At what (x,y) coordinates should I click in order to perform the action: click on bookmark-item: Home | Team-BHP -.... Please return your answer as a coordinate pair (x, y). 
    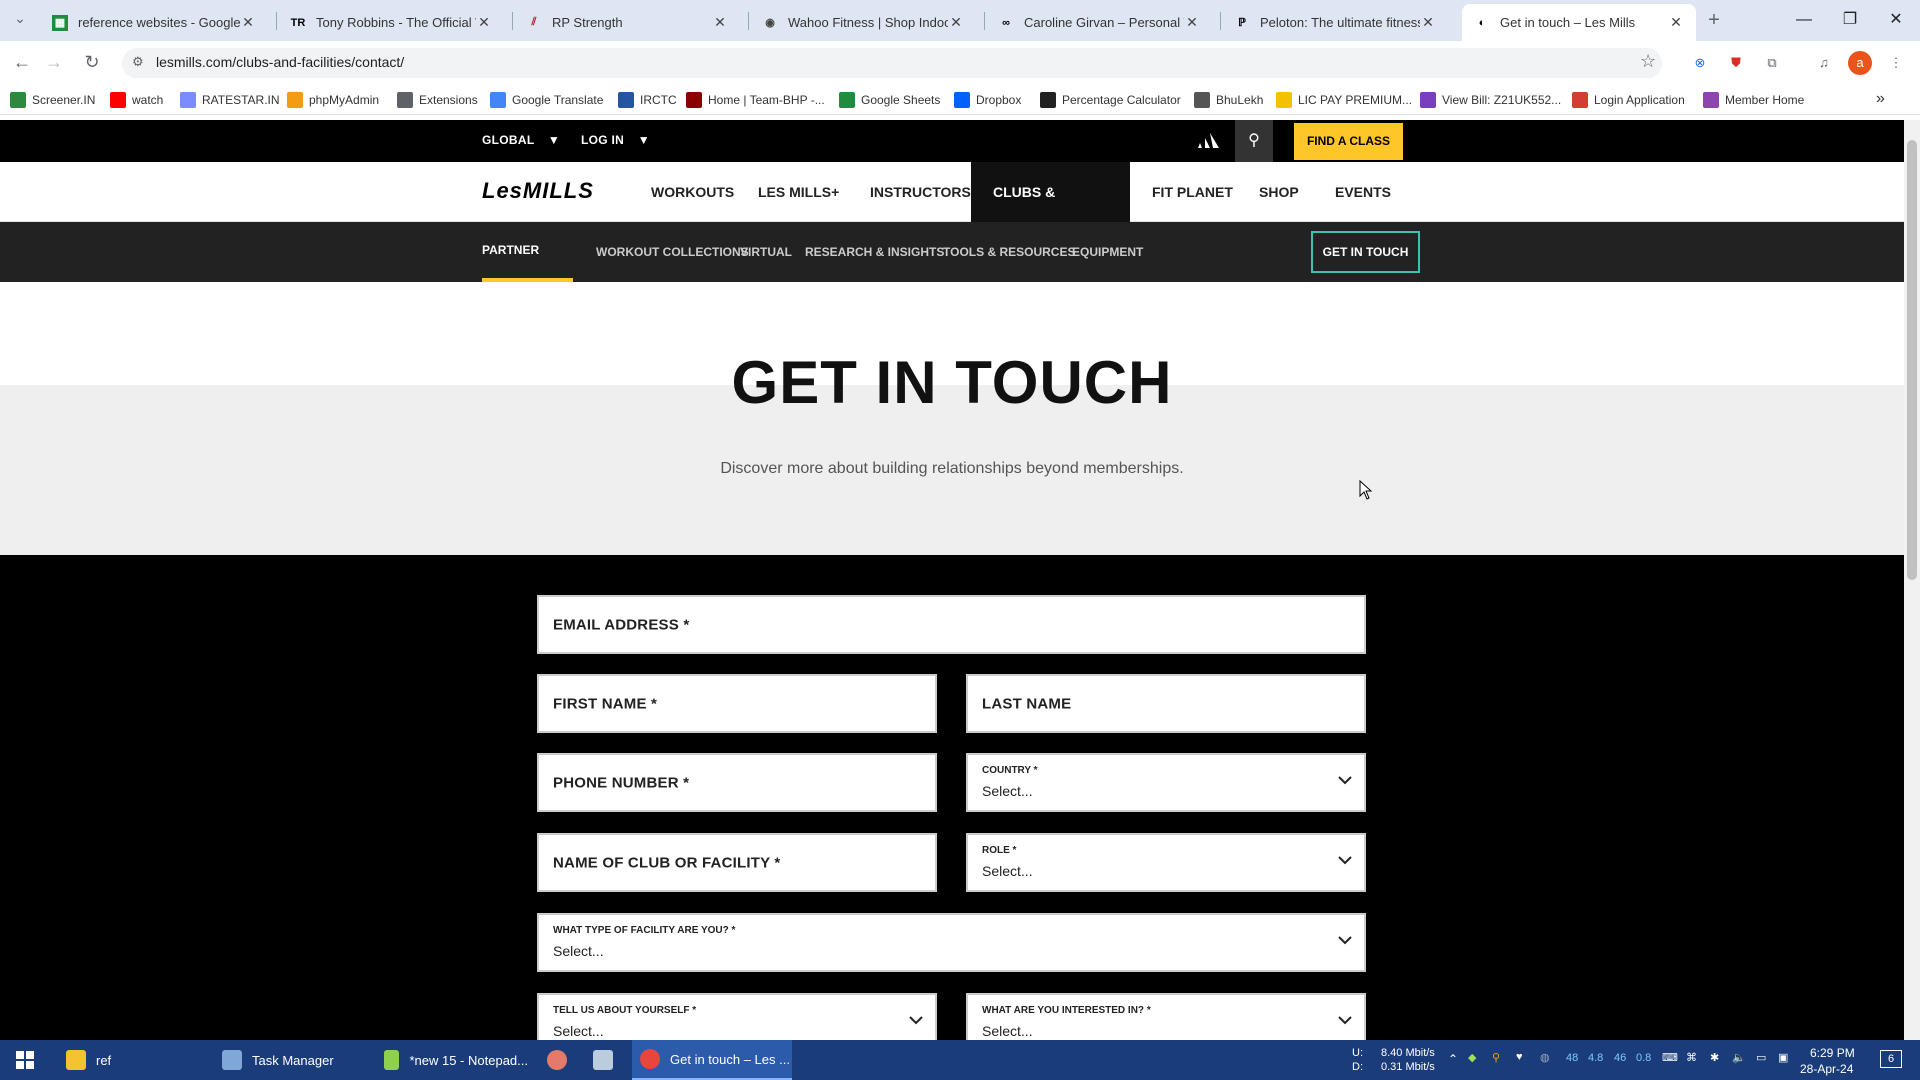
    Looking at the image, I should click on (755, 100).